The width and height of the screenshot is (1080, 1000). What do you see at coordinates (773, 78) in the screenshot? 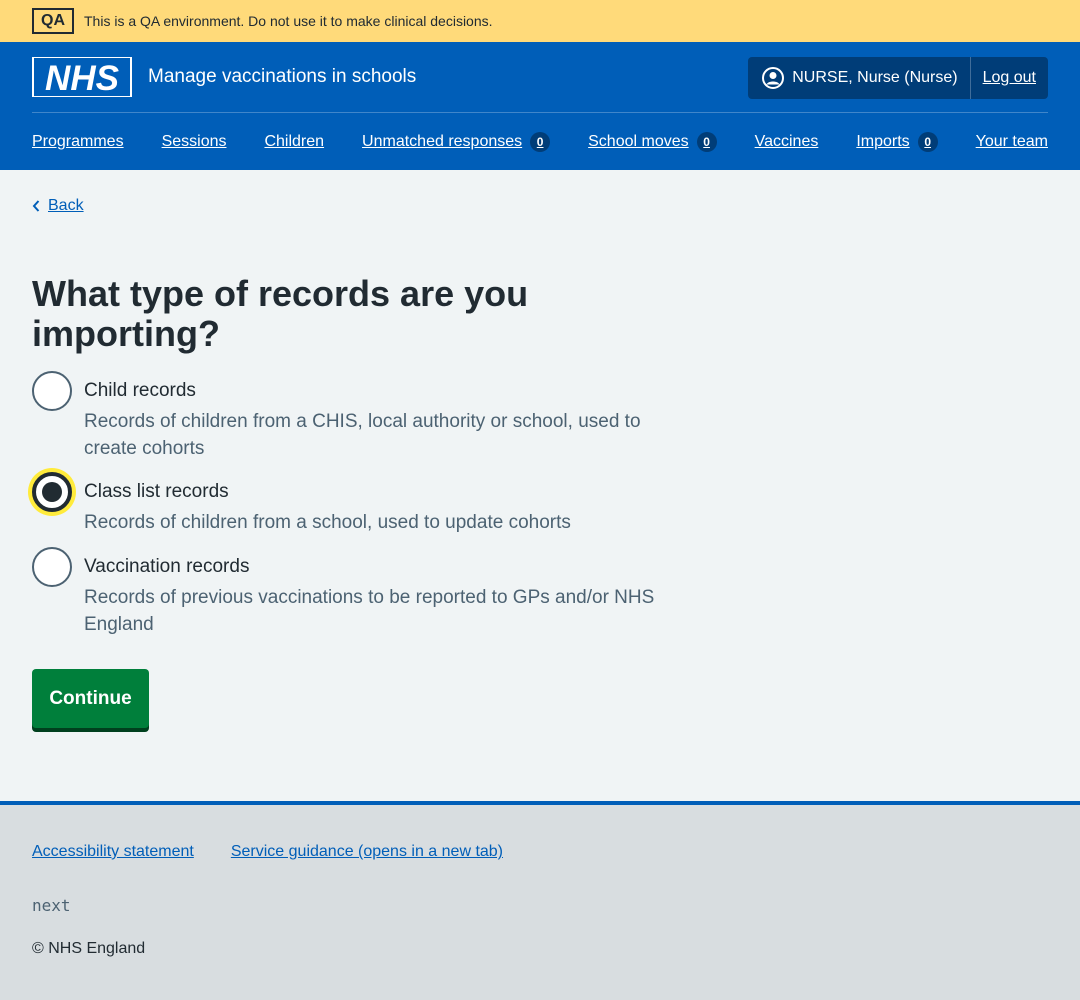
I see `user-icon` at bounding box center [773, 78].